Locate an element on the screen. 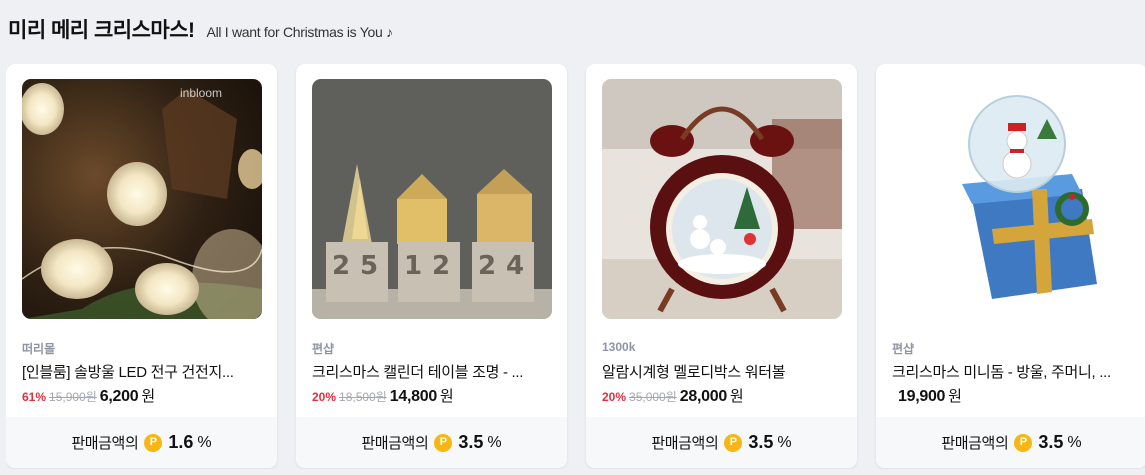 This screenshot has height=475, width=1145. price-row: 19,900 원 is located at coordinates (927, 395).